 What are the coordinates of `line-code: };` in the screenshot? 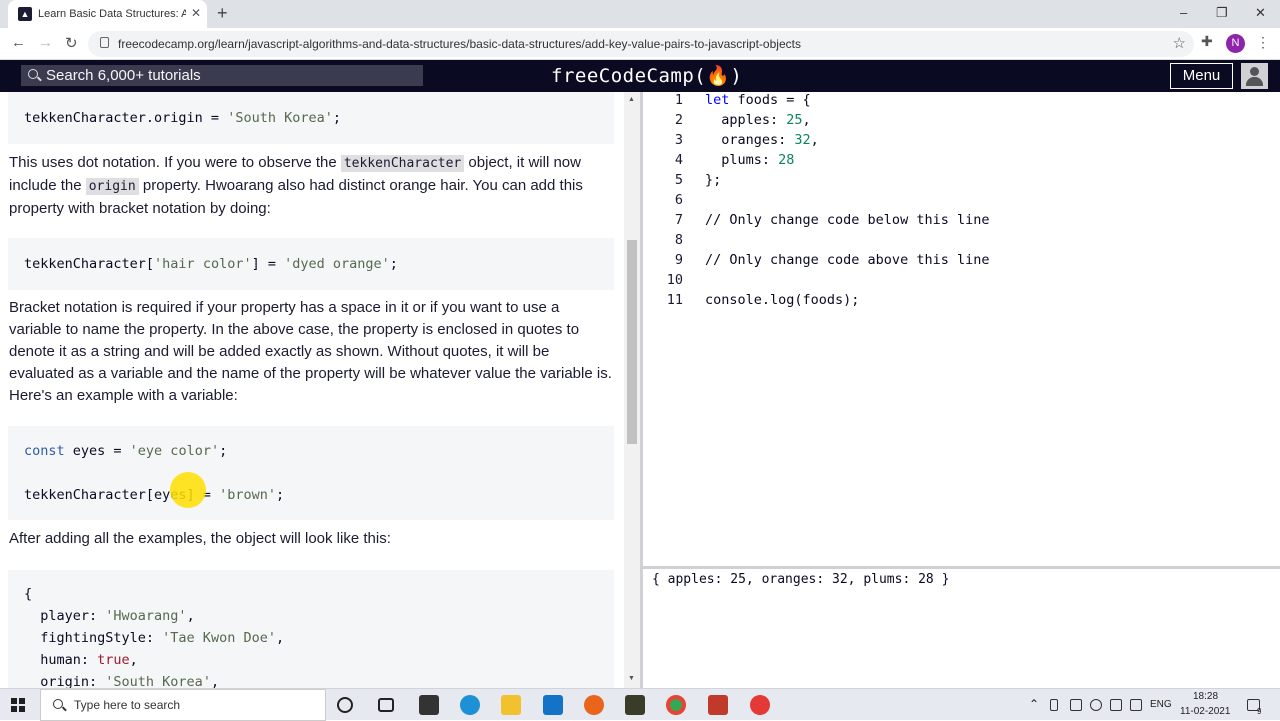 It's located at (713, 180).